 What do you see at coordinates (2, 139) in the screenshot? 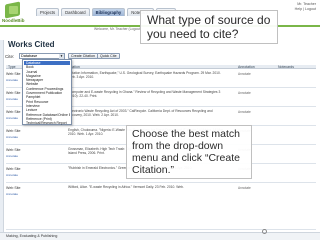
I see `side-panel` at bounding box center [2, 139].